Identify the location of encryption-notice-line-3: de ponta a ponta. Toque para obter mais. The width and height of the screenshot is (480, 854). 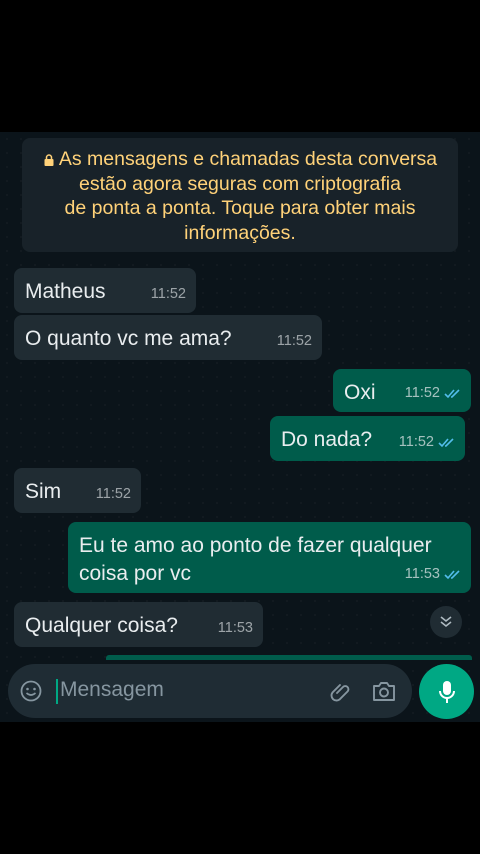
(240, 208).